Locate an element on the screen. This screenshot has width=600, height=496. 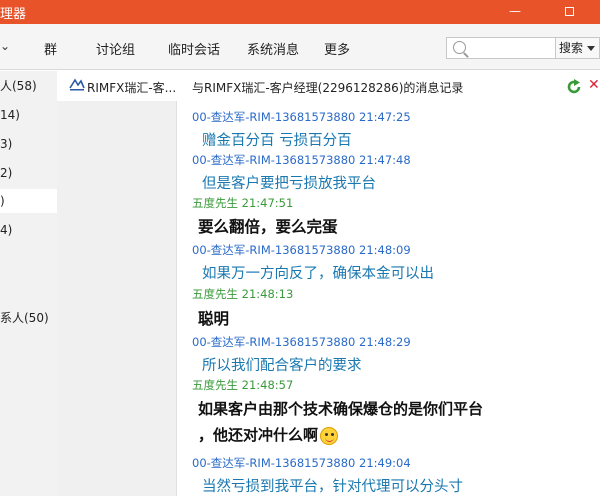
message-time: 21:47:48 is located at coordinates (385, 160).